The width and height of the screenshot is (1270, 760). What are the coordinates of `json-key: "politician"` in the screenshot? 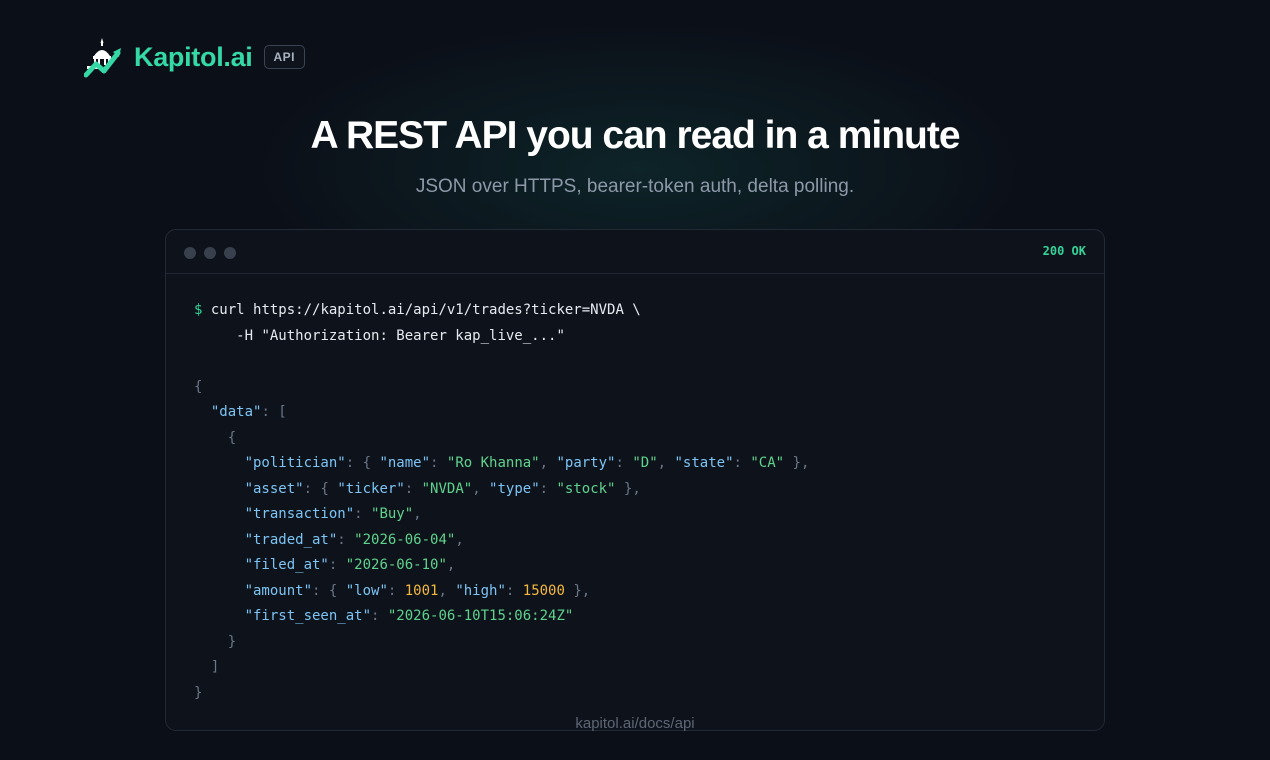 It's located at (295, 463).